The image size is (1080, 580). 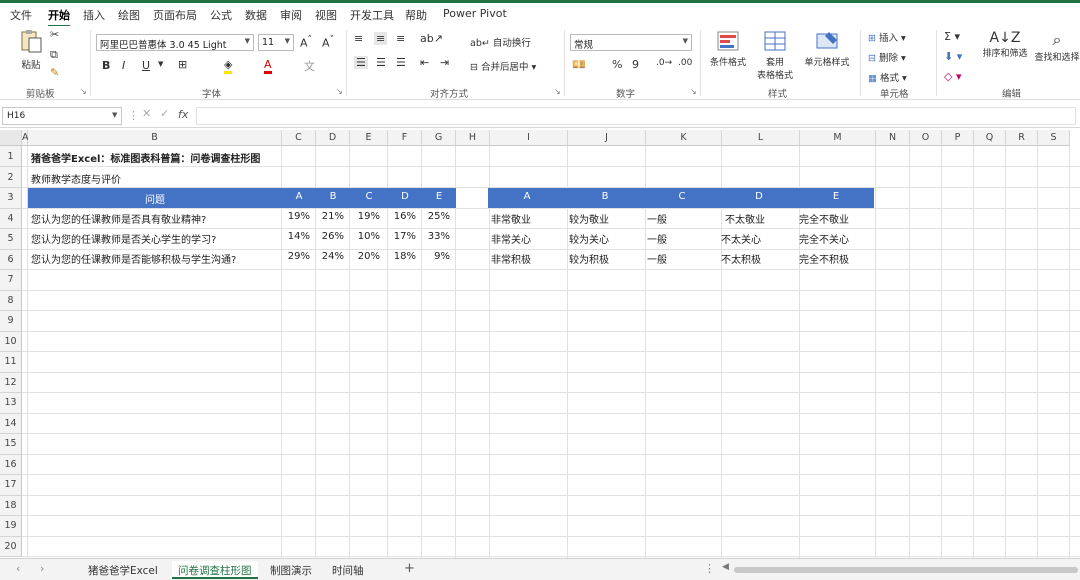 I want to click on copy-icon: ⧉, so click(x=54, y=55).